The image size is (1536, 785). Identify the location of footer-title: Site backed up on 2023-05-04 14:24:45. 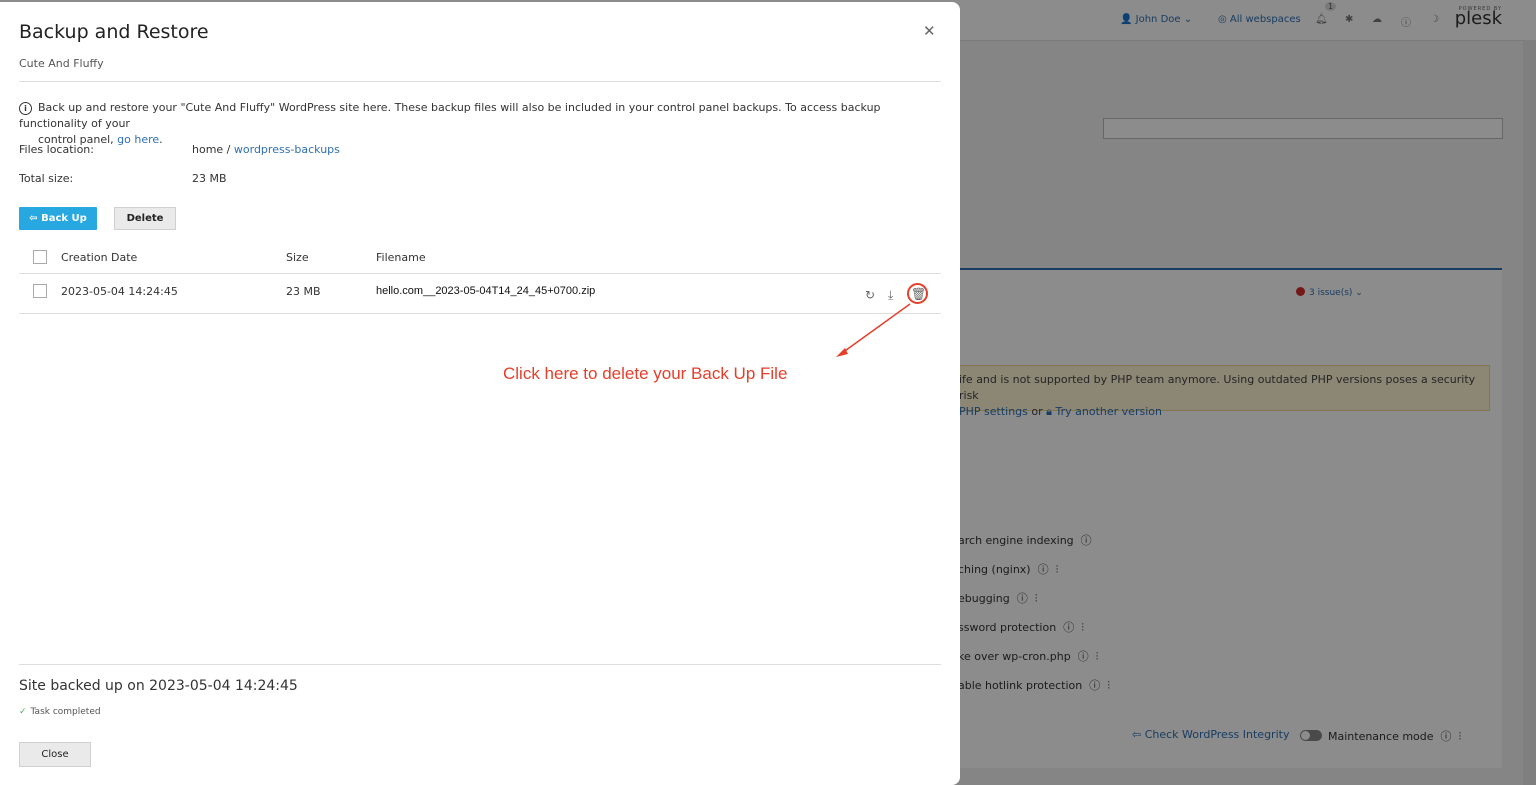
(158, 686).